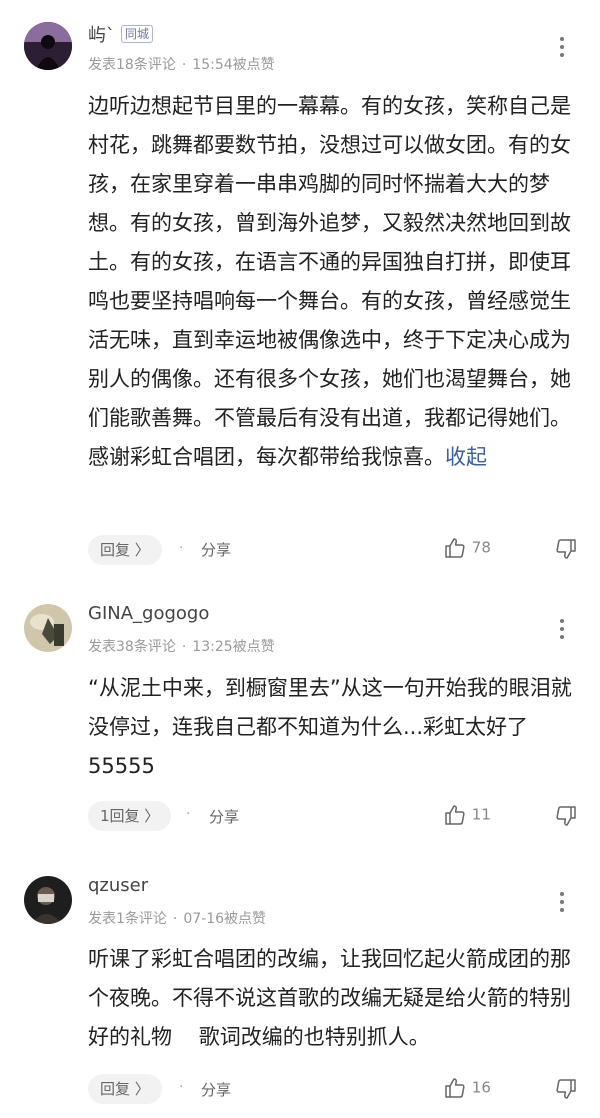 This screenshot has width=600, height=1118. I want to click on city-tag: 同城, so click(137, 34).